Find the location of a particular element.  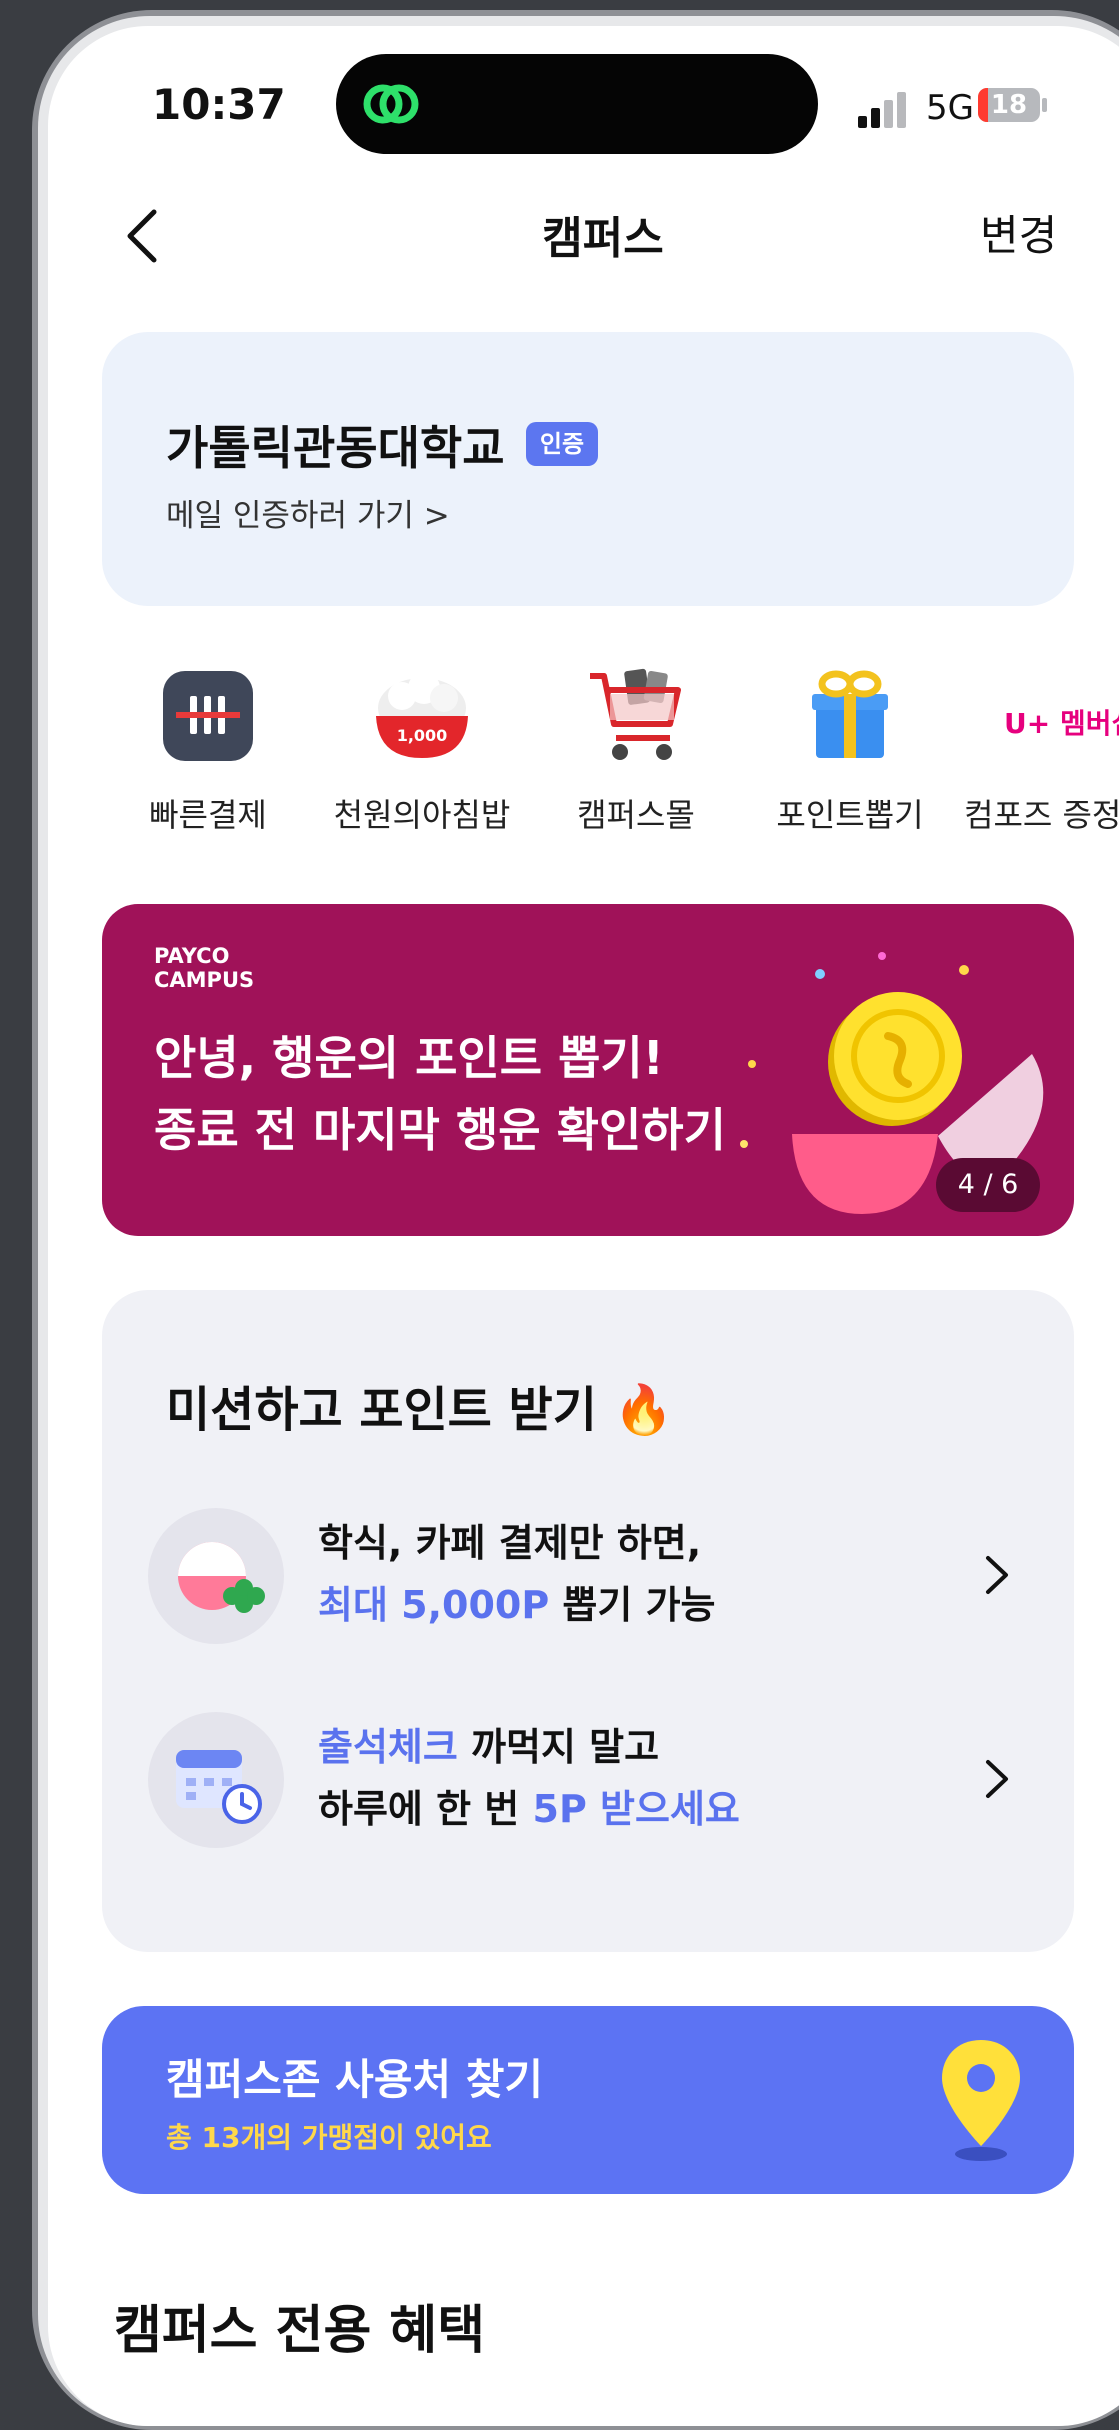

quick-menu-label: 컴포즈 증정 is located at coordinates (1041, 815).